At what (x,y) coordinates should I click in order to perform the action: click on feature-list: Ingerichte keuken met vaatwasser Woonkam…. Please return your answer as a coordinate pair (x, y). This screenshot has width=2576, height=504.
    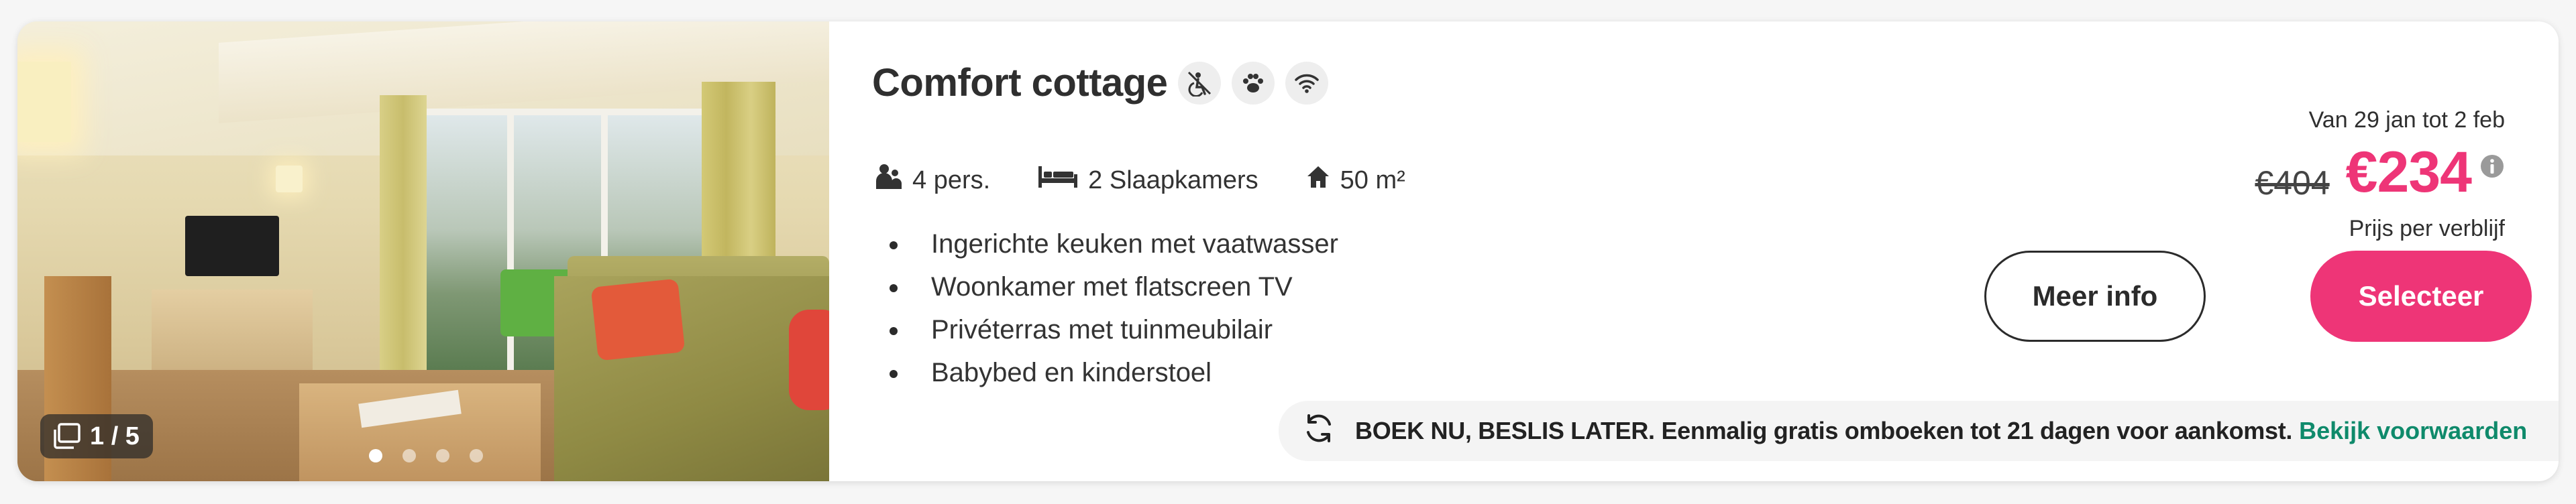
    Looking at the image, I should click on (1106, 308).